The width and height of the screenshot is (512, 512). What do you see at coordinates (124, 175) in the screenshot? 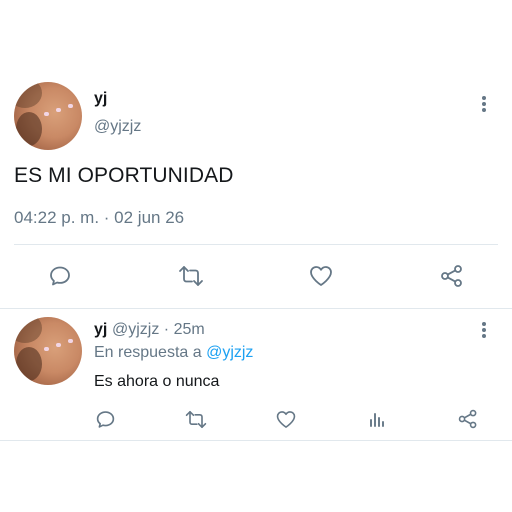
I see `tweet-text: ES MI OPORTUNIDAD` at bounding box center [124, 175].